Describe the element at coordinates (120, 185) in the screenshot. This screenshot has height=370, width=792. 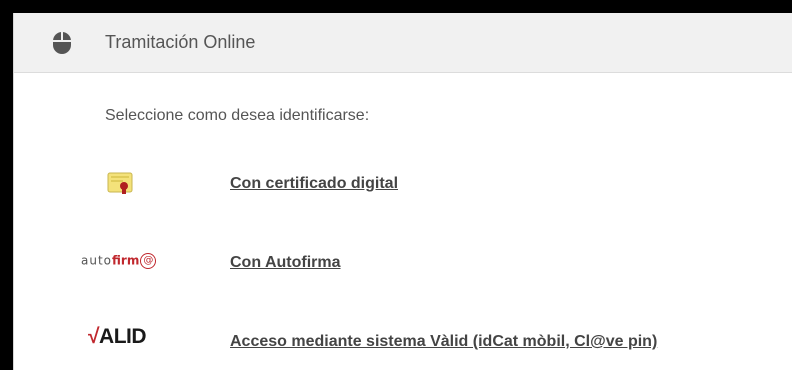
I see `certificate-icon` at that location.